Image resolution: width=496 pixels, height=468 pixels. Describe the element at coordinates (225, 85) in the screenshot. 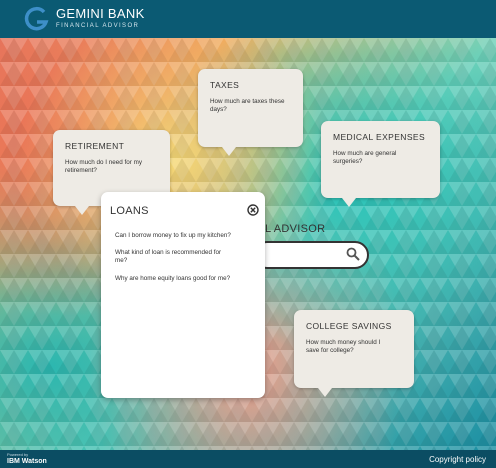

I see `taxes-title: TAXES` at that location.